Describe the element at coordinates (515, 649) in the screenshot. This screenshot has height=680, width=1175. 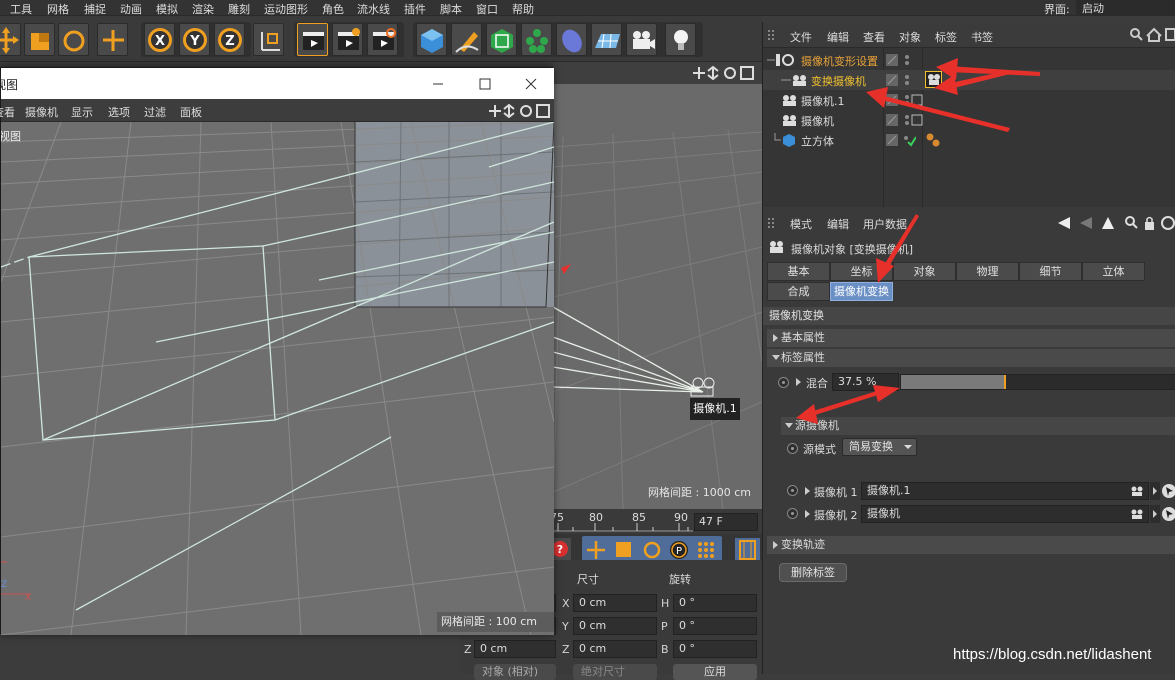
I see `position-z-field: 0 cm` at that location.